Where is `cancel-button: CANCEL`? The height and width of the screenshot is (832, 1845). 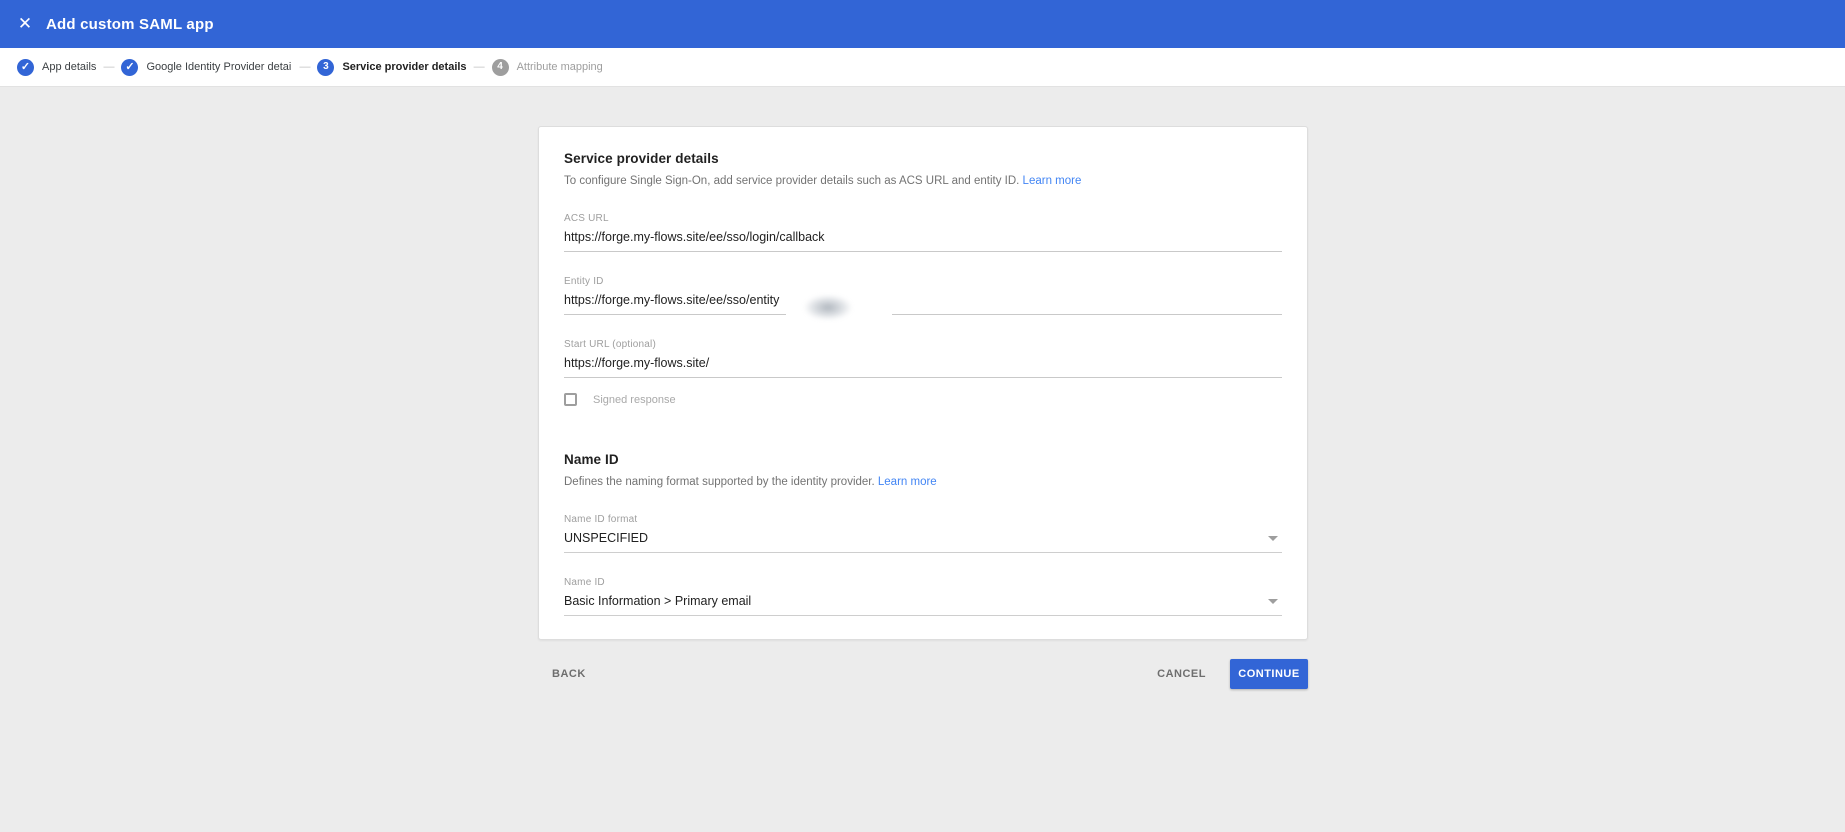 cancel-button: CANCEL is located at coordinates (1181, 674).